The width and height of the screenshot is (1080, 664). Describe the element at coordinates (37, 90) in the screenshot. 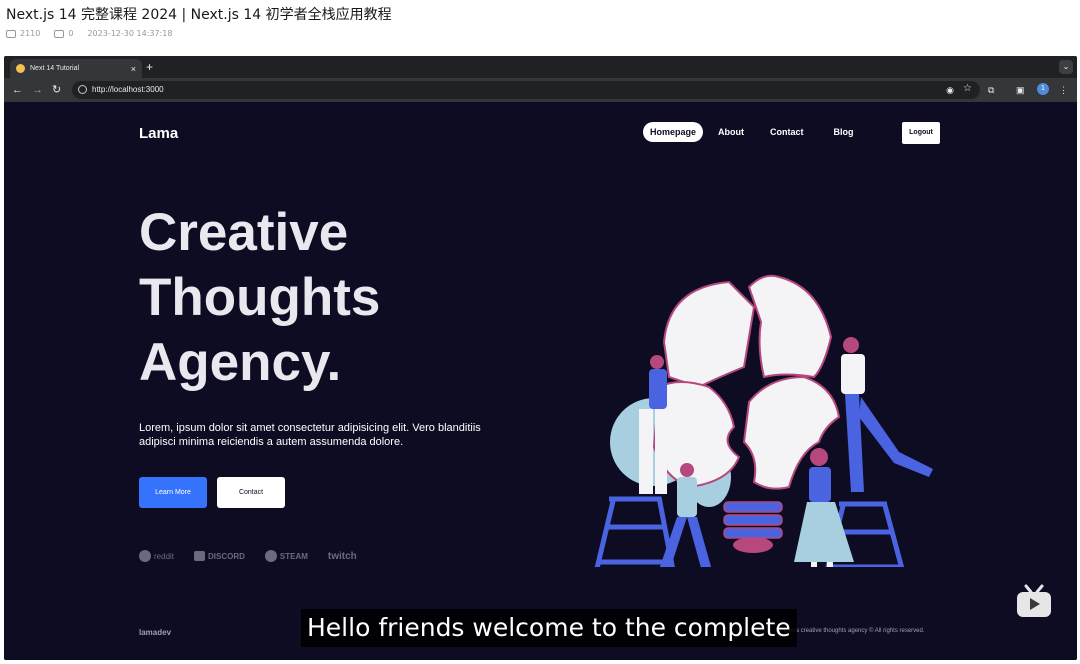

I see `forward-icon: →` at that location.